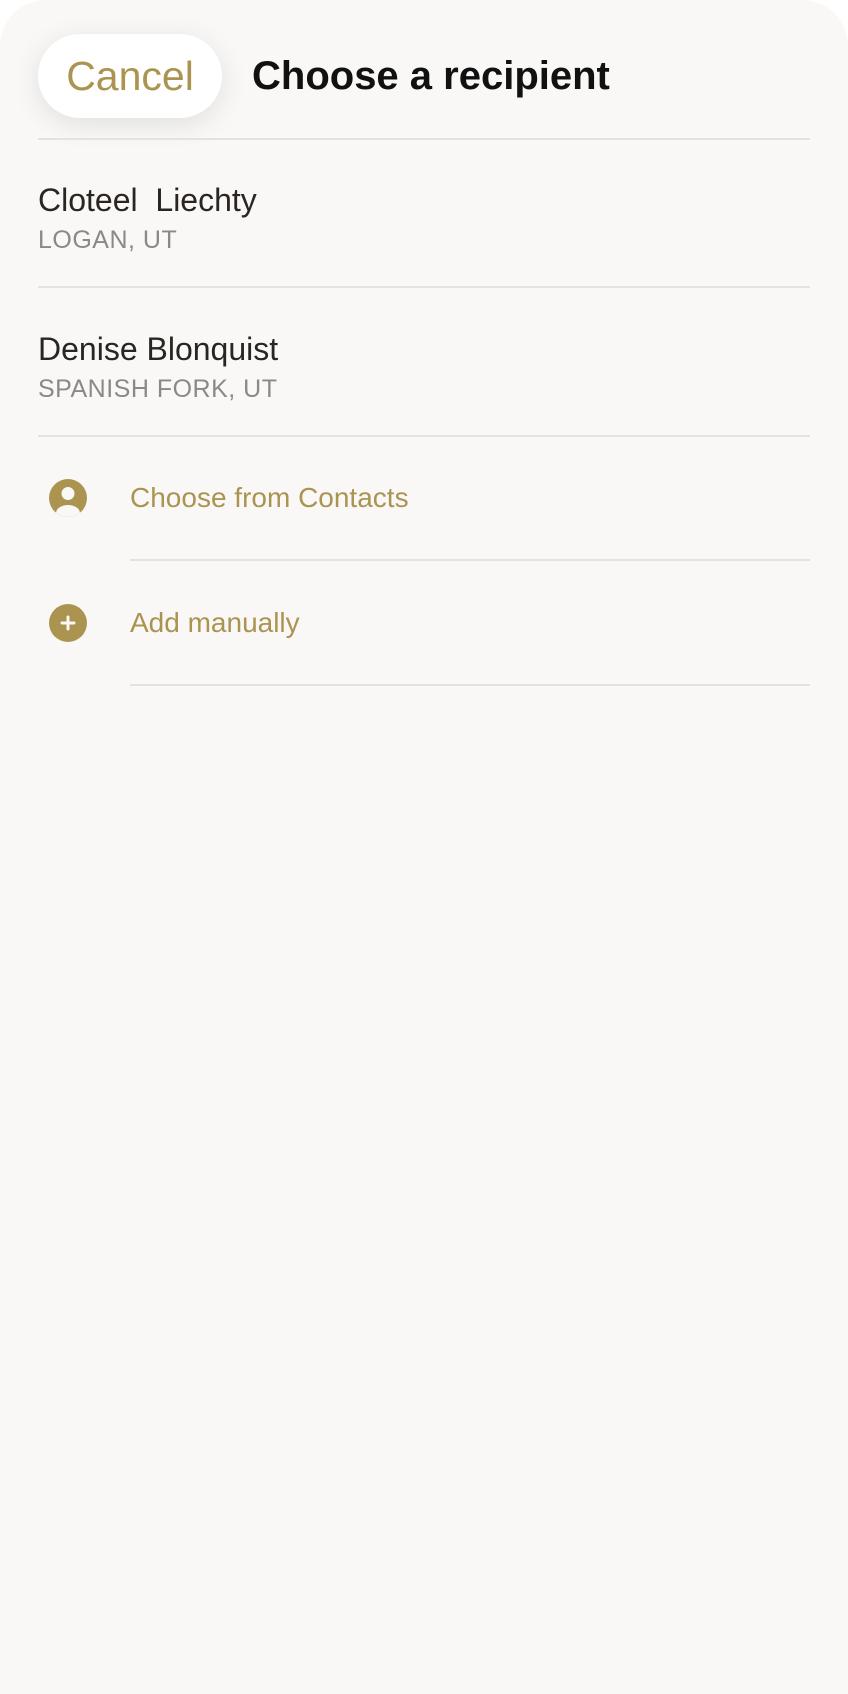 This screenshot has height=1694, width=848. Describe the element at coordinates (130, 76) in the screenshot. I see `cancel-button: Cancel` at that location.